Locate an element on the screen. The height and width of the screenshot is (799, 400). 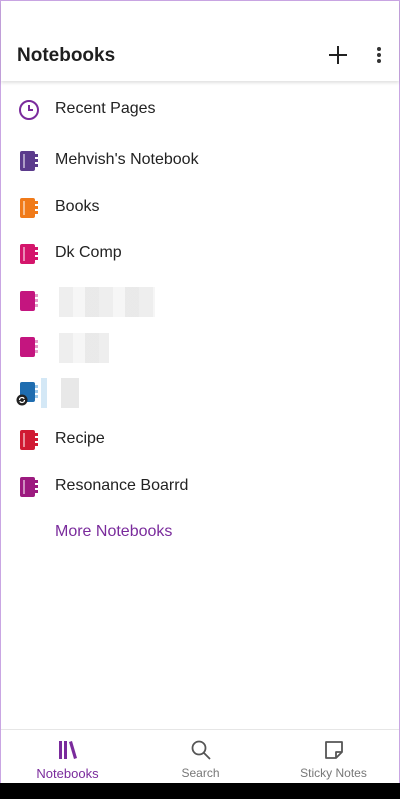
sticky-note-icon is located at coordinates (333, 750).